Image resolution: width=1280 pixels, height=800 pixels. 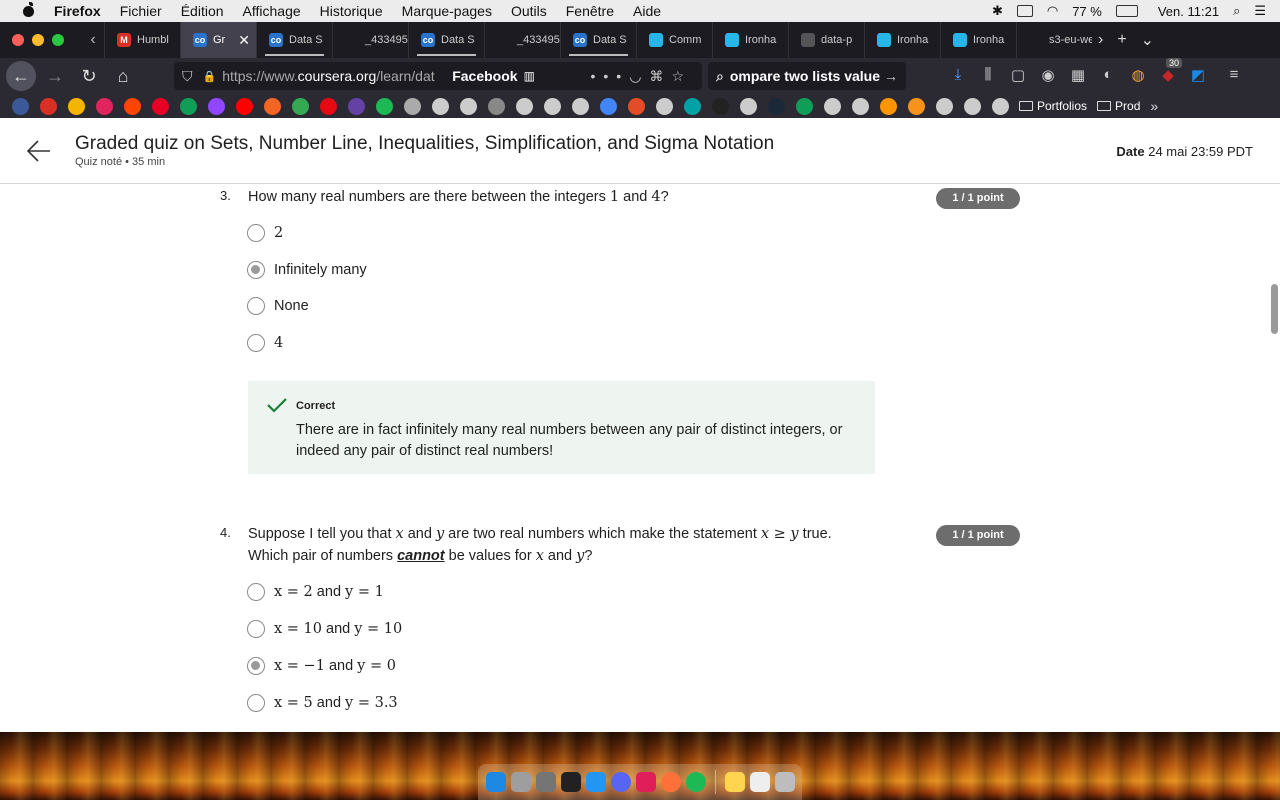 What do you see at coordinates (639, 76) in the screenshot?
I see `pocket-icon: ◡` at bounding box center [639, 76].